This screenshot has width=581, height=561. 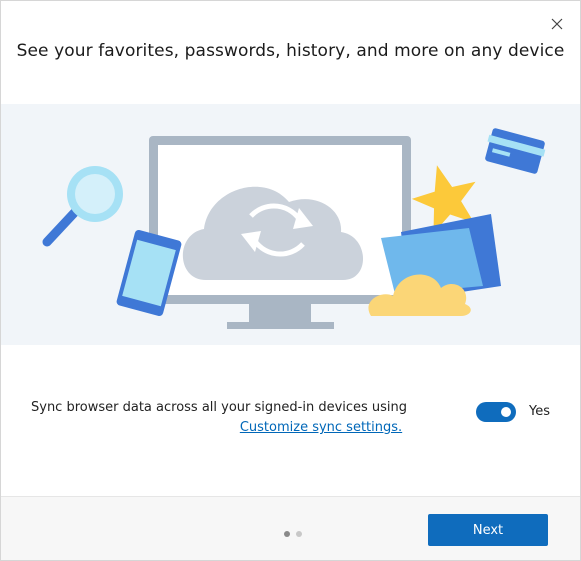 I want to click on close-icon, so click(x=557, y=24).